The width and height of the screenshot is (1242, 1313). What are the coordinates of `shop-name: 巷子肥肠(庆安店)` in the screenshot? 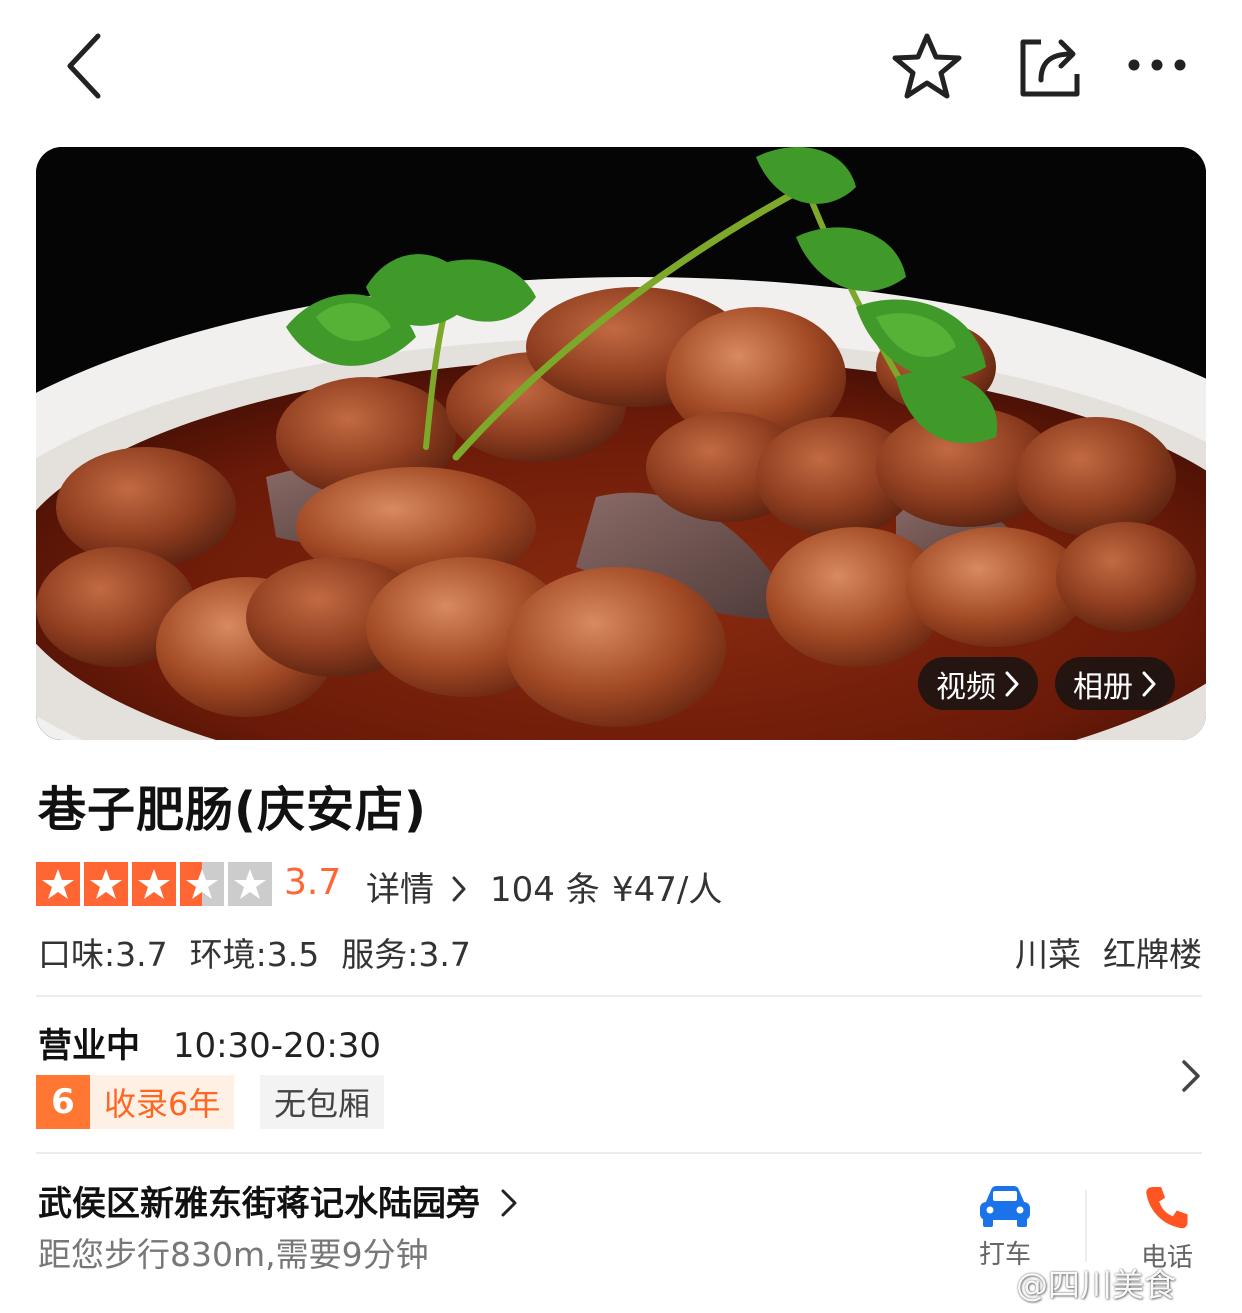 It's located at (232, 810).